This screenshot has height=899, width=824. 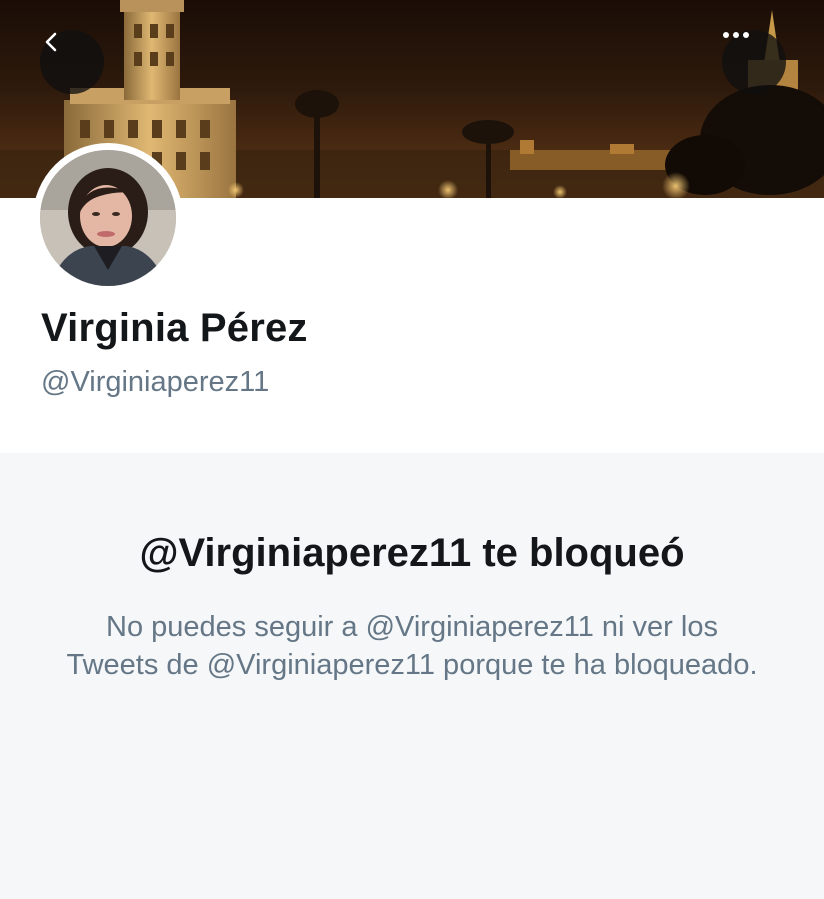 I want to click on blocked-title: @Virginiaperez11 te bloqueó, so click(x=412, y=553).